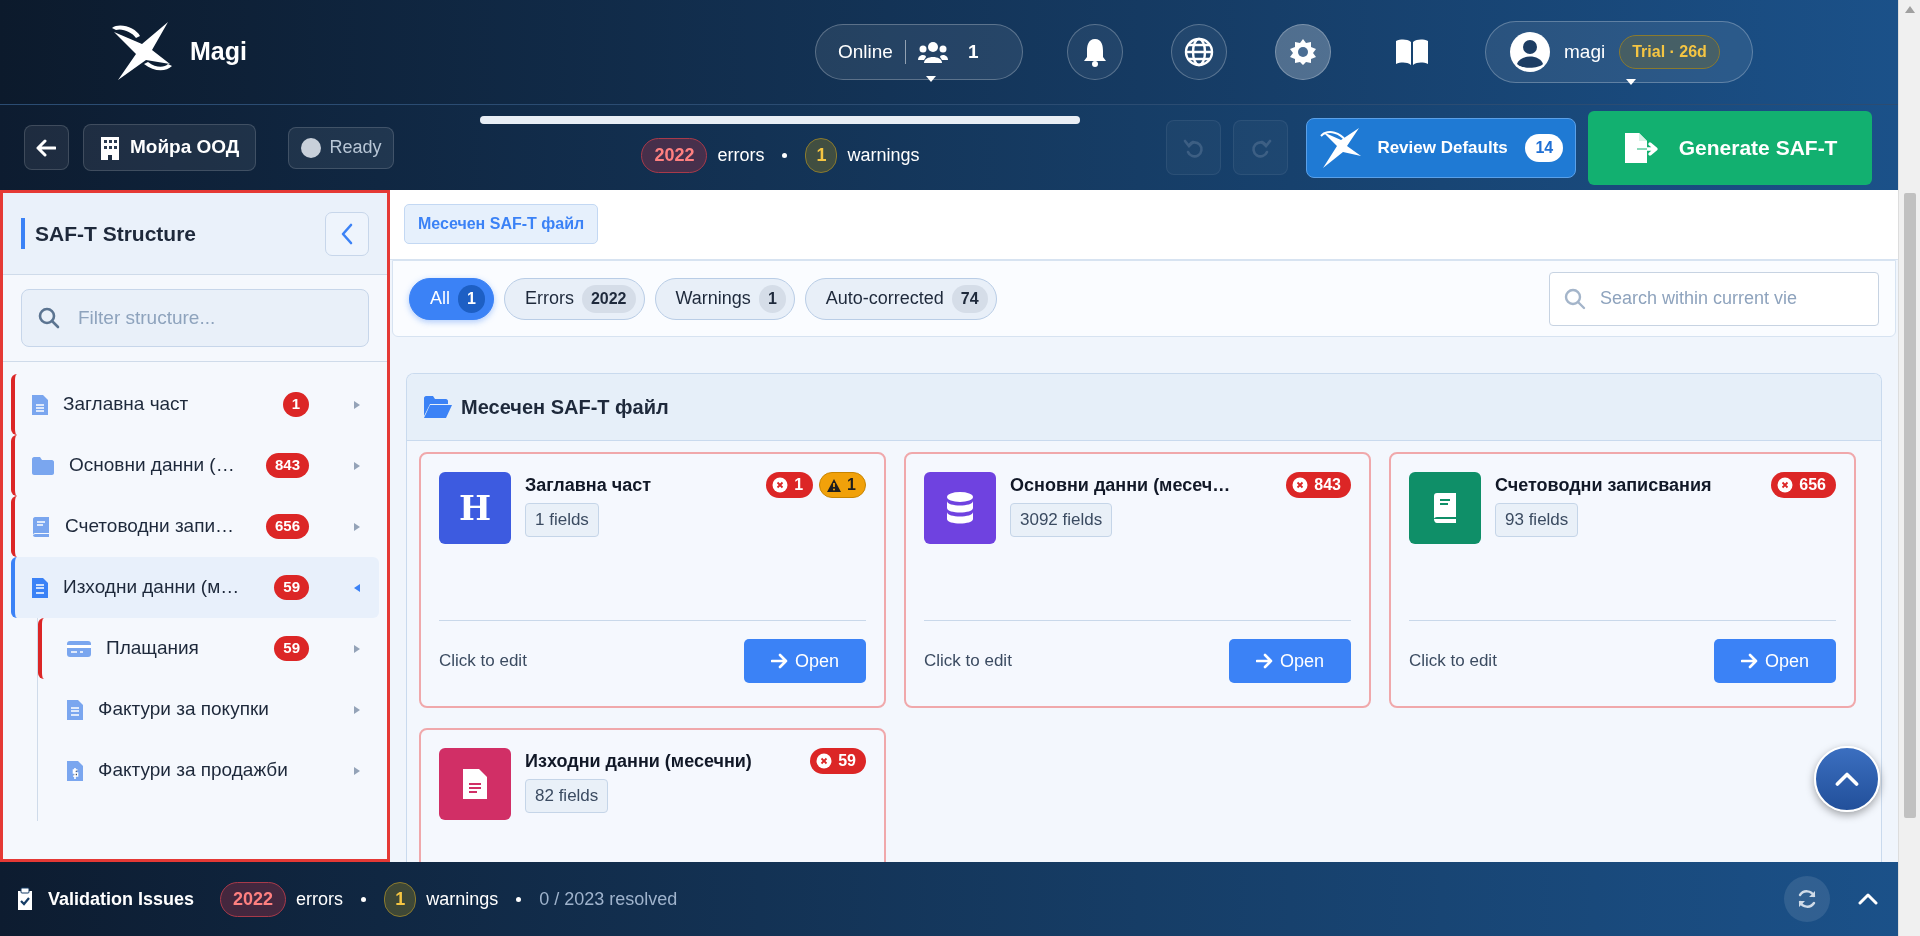 The height and width of the screenshot is (936, 1920). I want to click on users-icon, so click(932, 52).